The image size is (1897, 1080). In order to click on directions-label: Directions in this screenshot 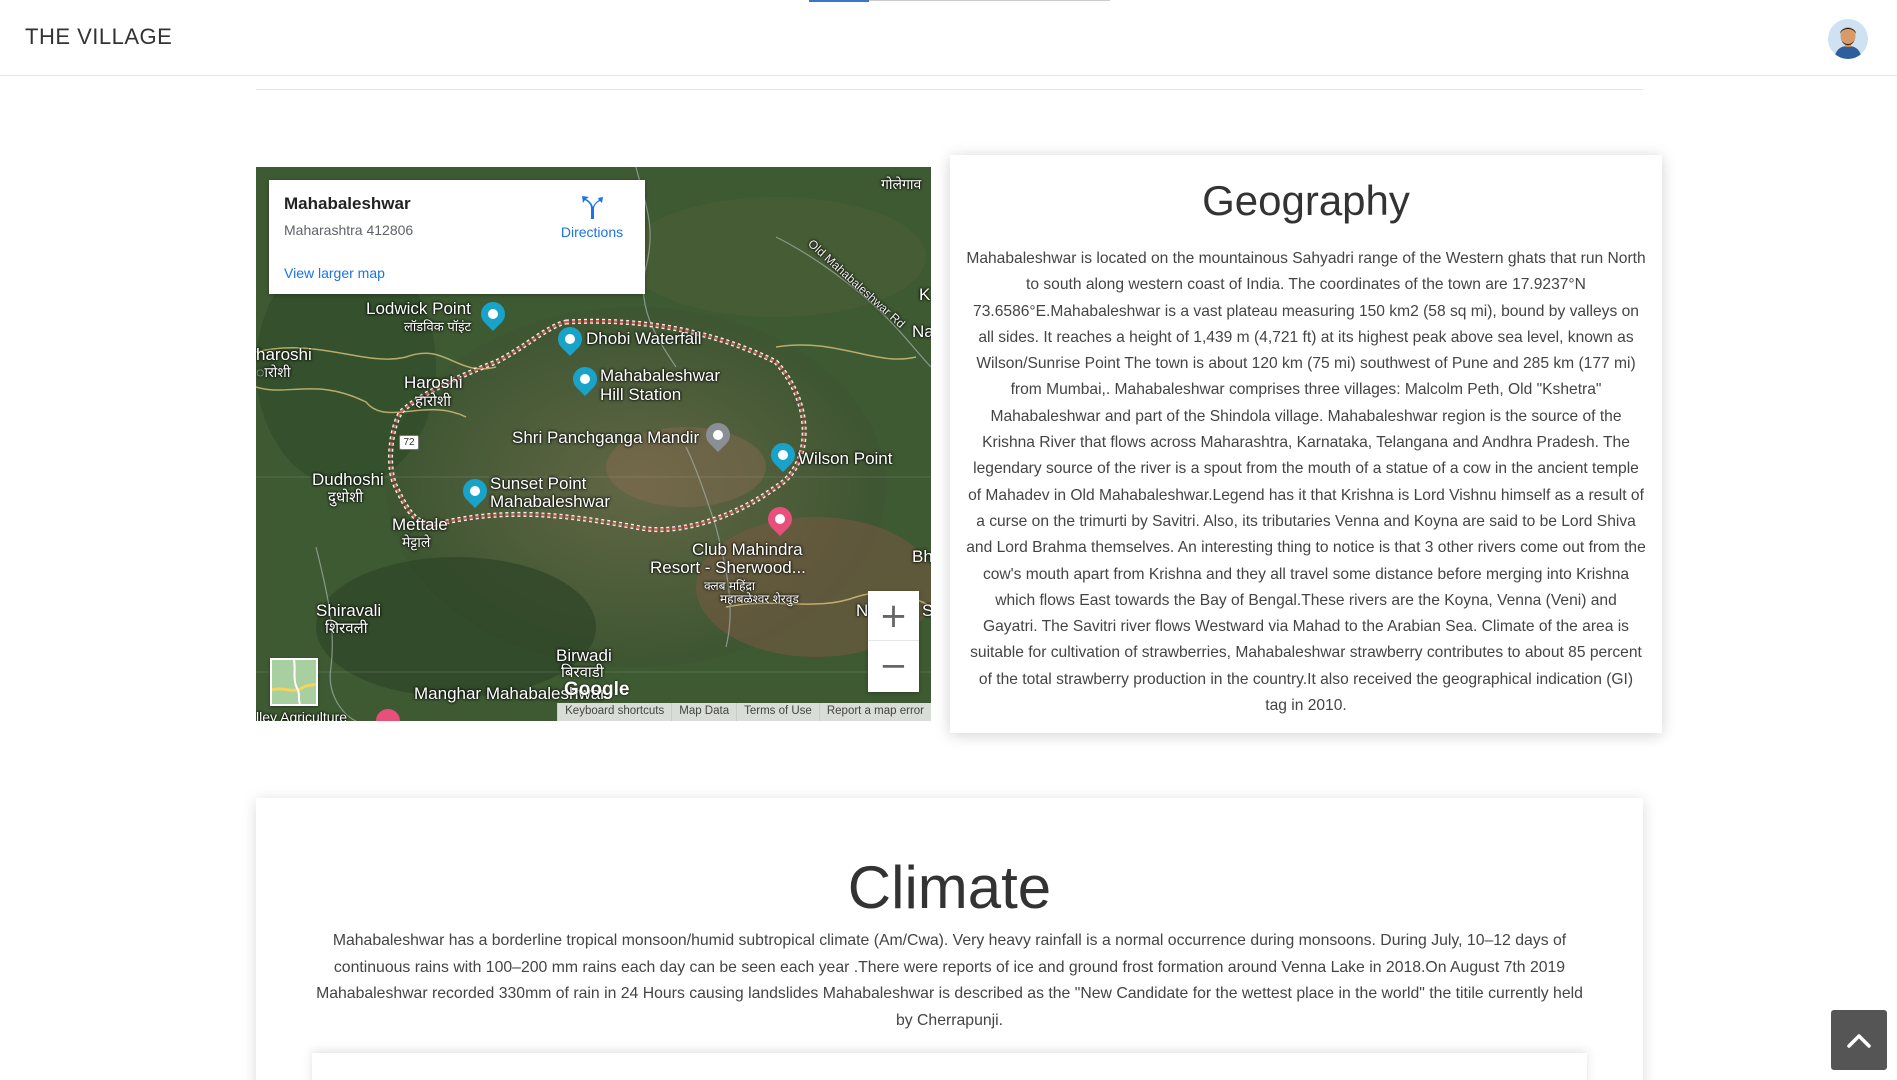, I will do `click(592, 232)`.